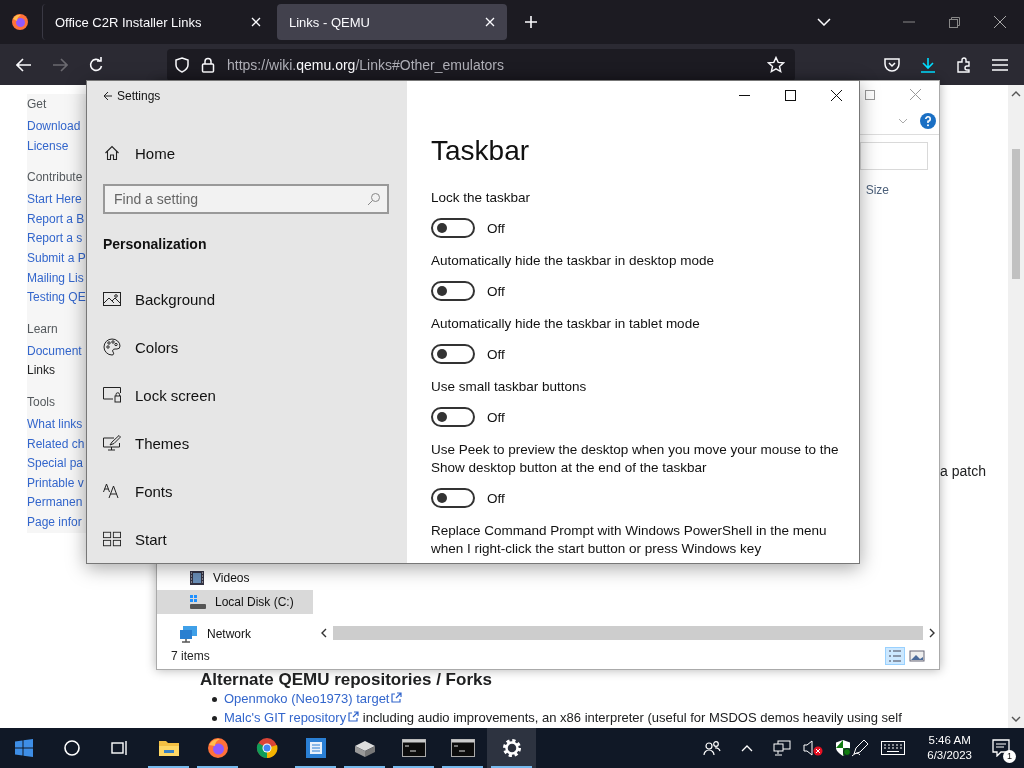 This screenshot has width=1024, height=768. What do you see at coordinates (481, 151) in the screenshot?
I see `page-title: Taskbar` at bounding box center [481, 151].